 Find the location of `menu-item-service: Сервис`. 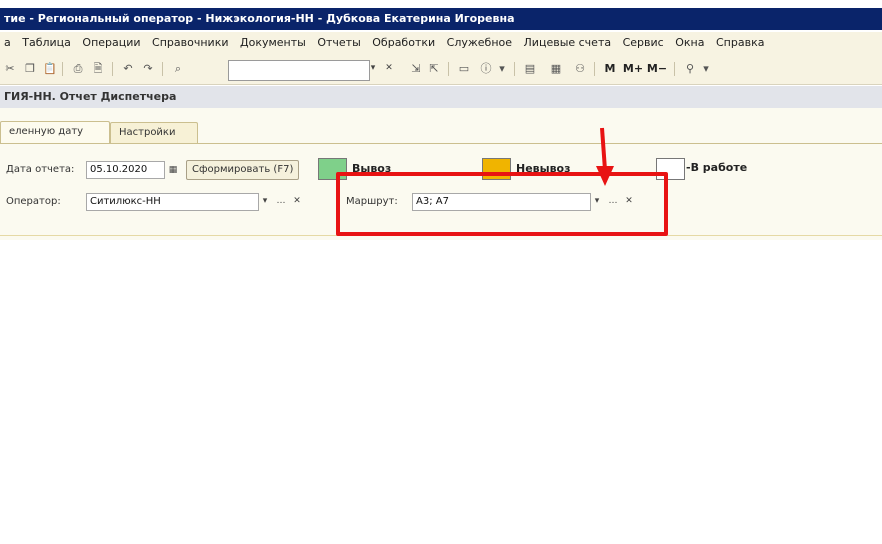

menu-item-service: Сервис is located at coordinates (643, 42).